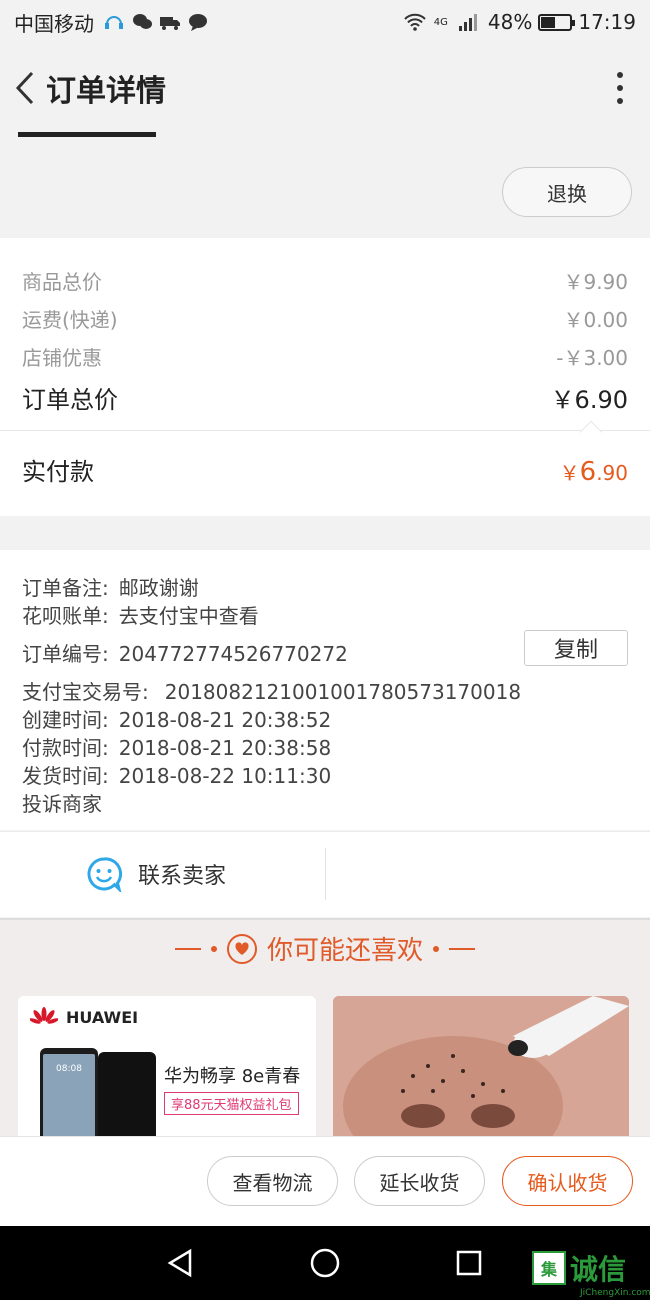  What do you see at coordinates (65, 748) in the screenshot?
I see `info-key: 付款时间:` at bounding box center [65, 748].